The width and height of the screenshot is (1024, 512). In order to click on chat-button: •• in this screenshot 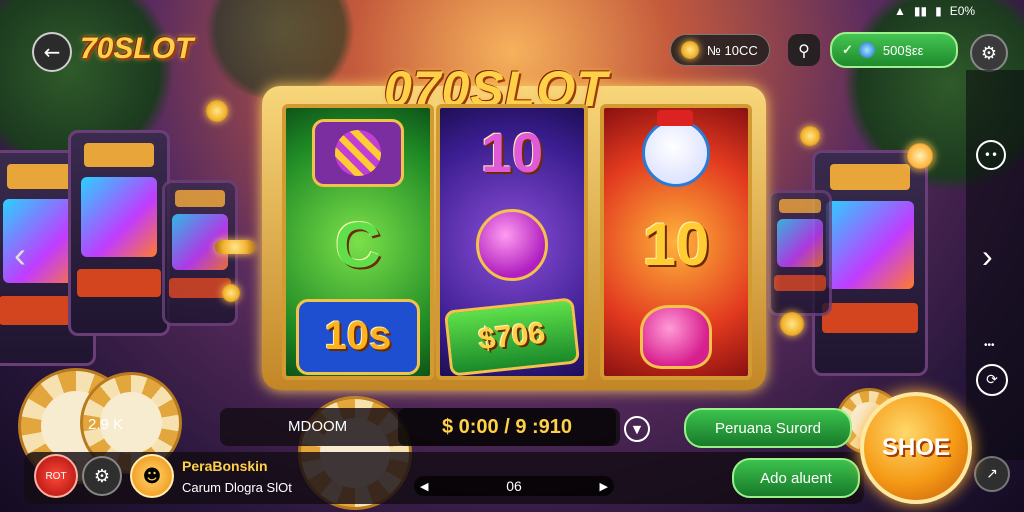, I will do `click(991, 155)`.